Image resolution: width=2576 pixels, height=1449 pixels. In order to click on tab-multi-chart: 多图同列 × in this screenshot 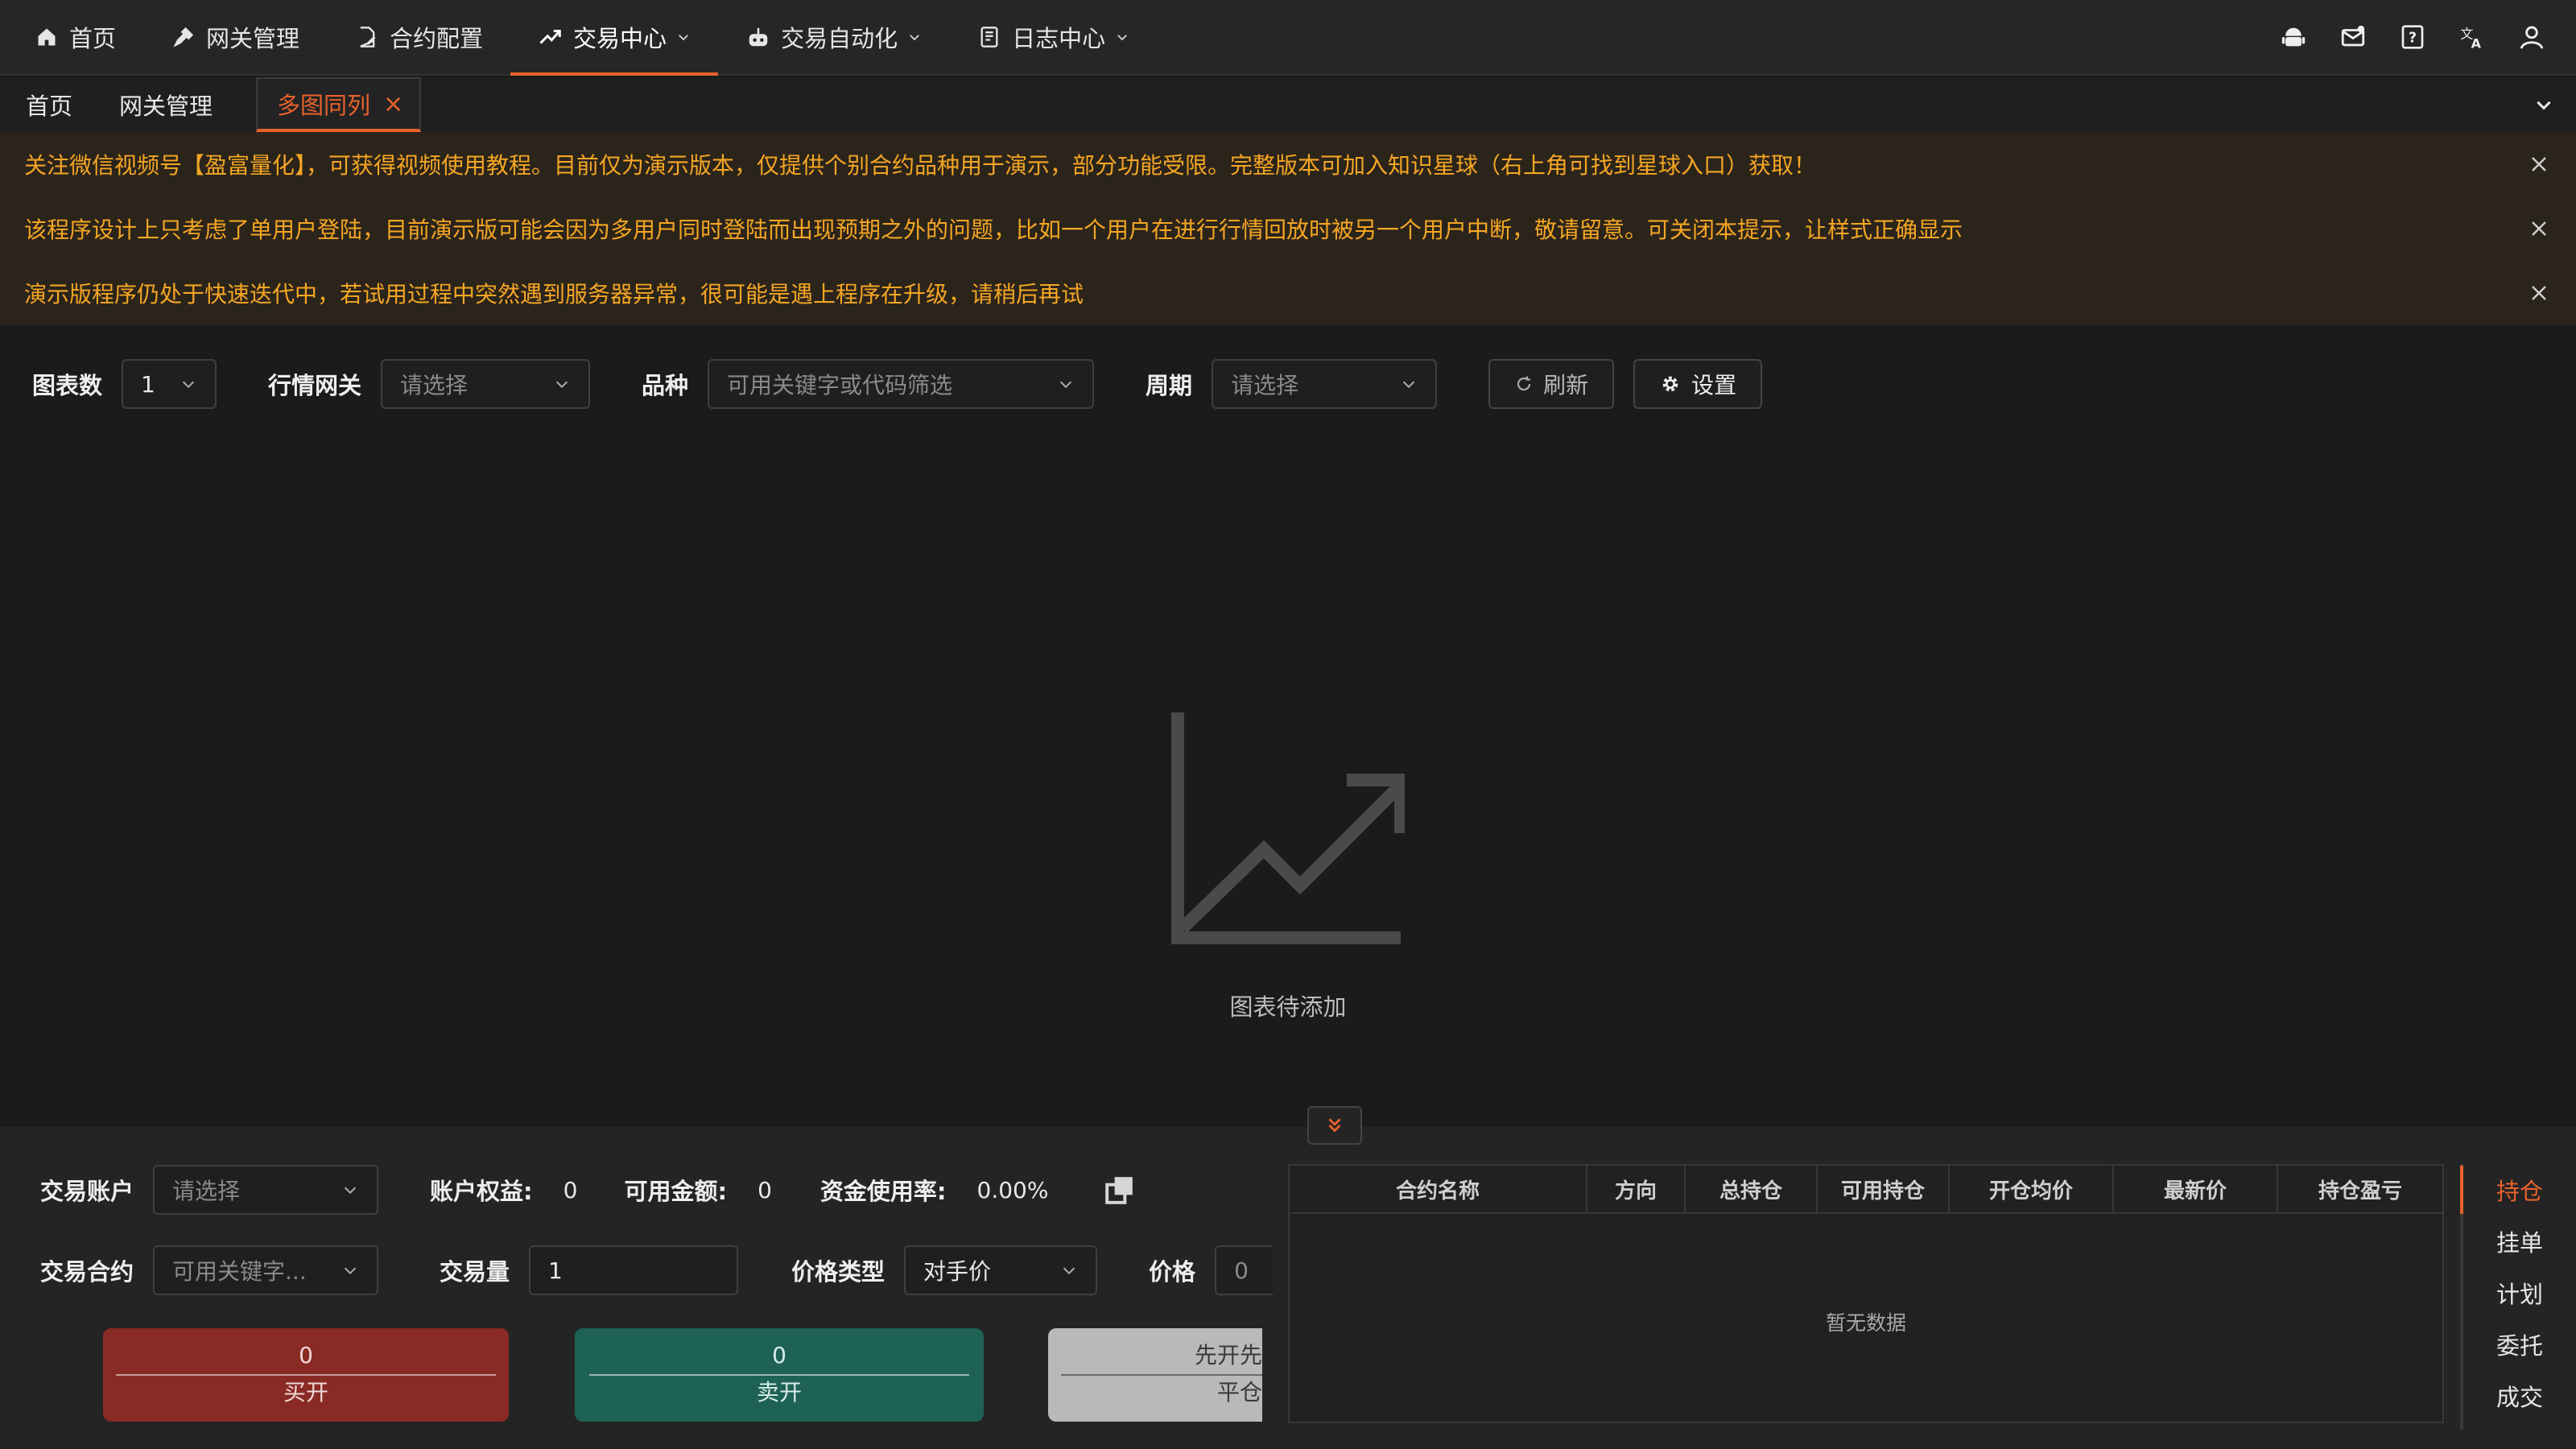, I will do `click(339, 104)`.